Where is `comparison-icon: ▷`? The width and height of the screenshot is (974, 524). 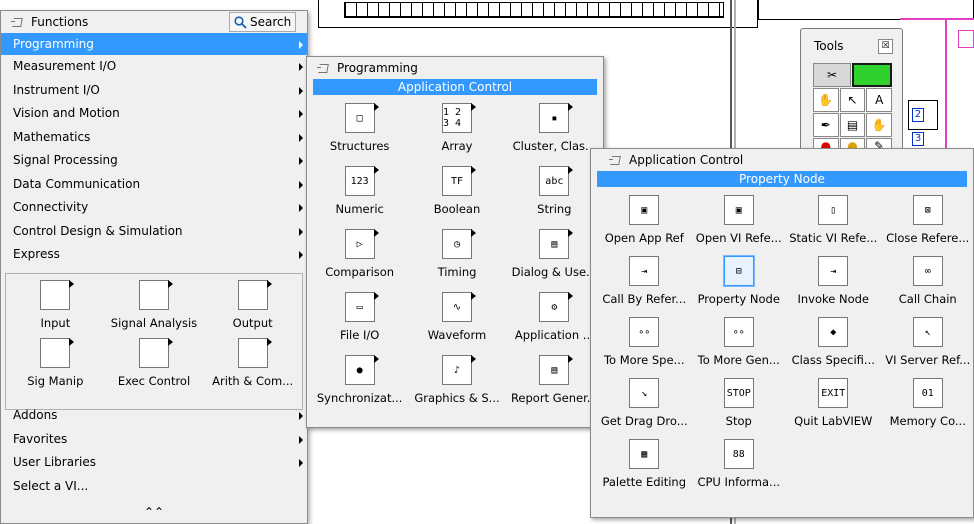 comparison-icon: ▷ is located at coordinates (361, 244).